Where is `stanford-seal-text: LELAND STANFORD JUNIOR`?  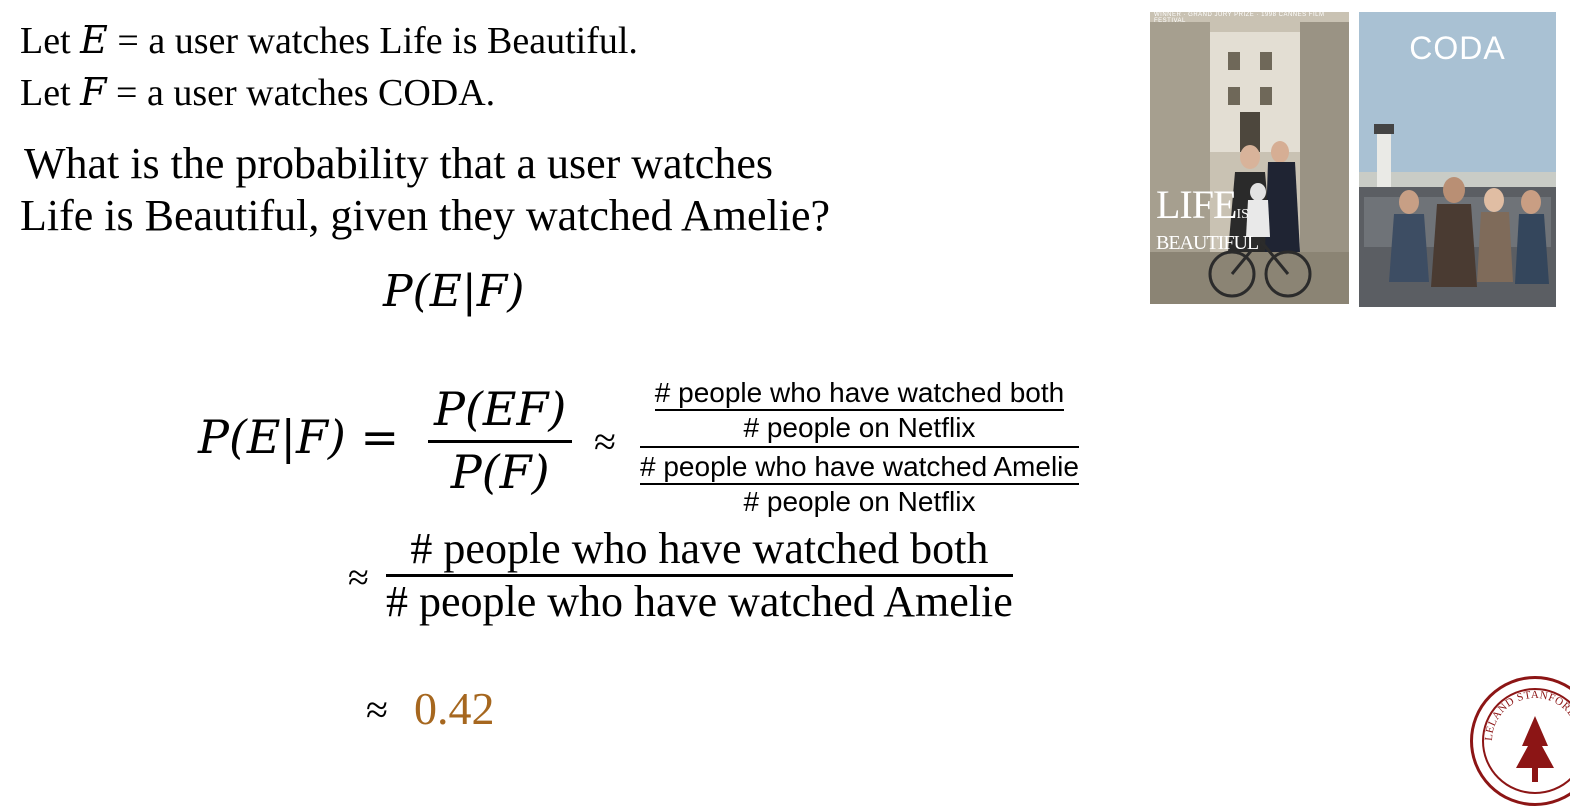 stanford-seal-text: LELAND STANFORD JUNIOR is located at coordinates (1520, 709).